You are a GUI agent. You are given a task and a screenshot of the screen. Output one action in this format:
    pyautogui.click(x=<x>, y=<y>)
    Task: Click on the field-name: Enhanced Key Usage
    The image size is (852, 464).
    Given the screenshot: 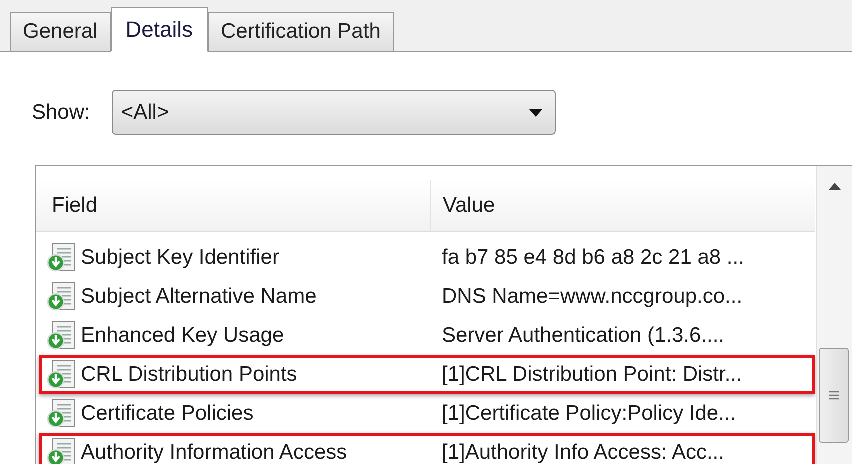 What is the action you would take?
    pyautogui.click(x=182, y=335)
    